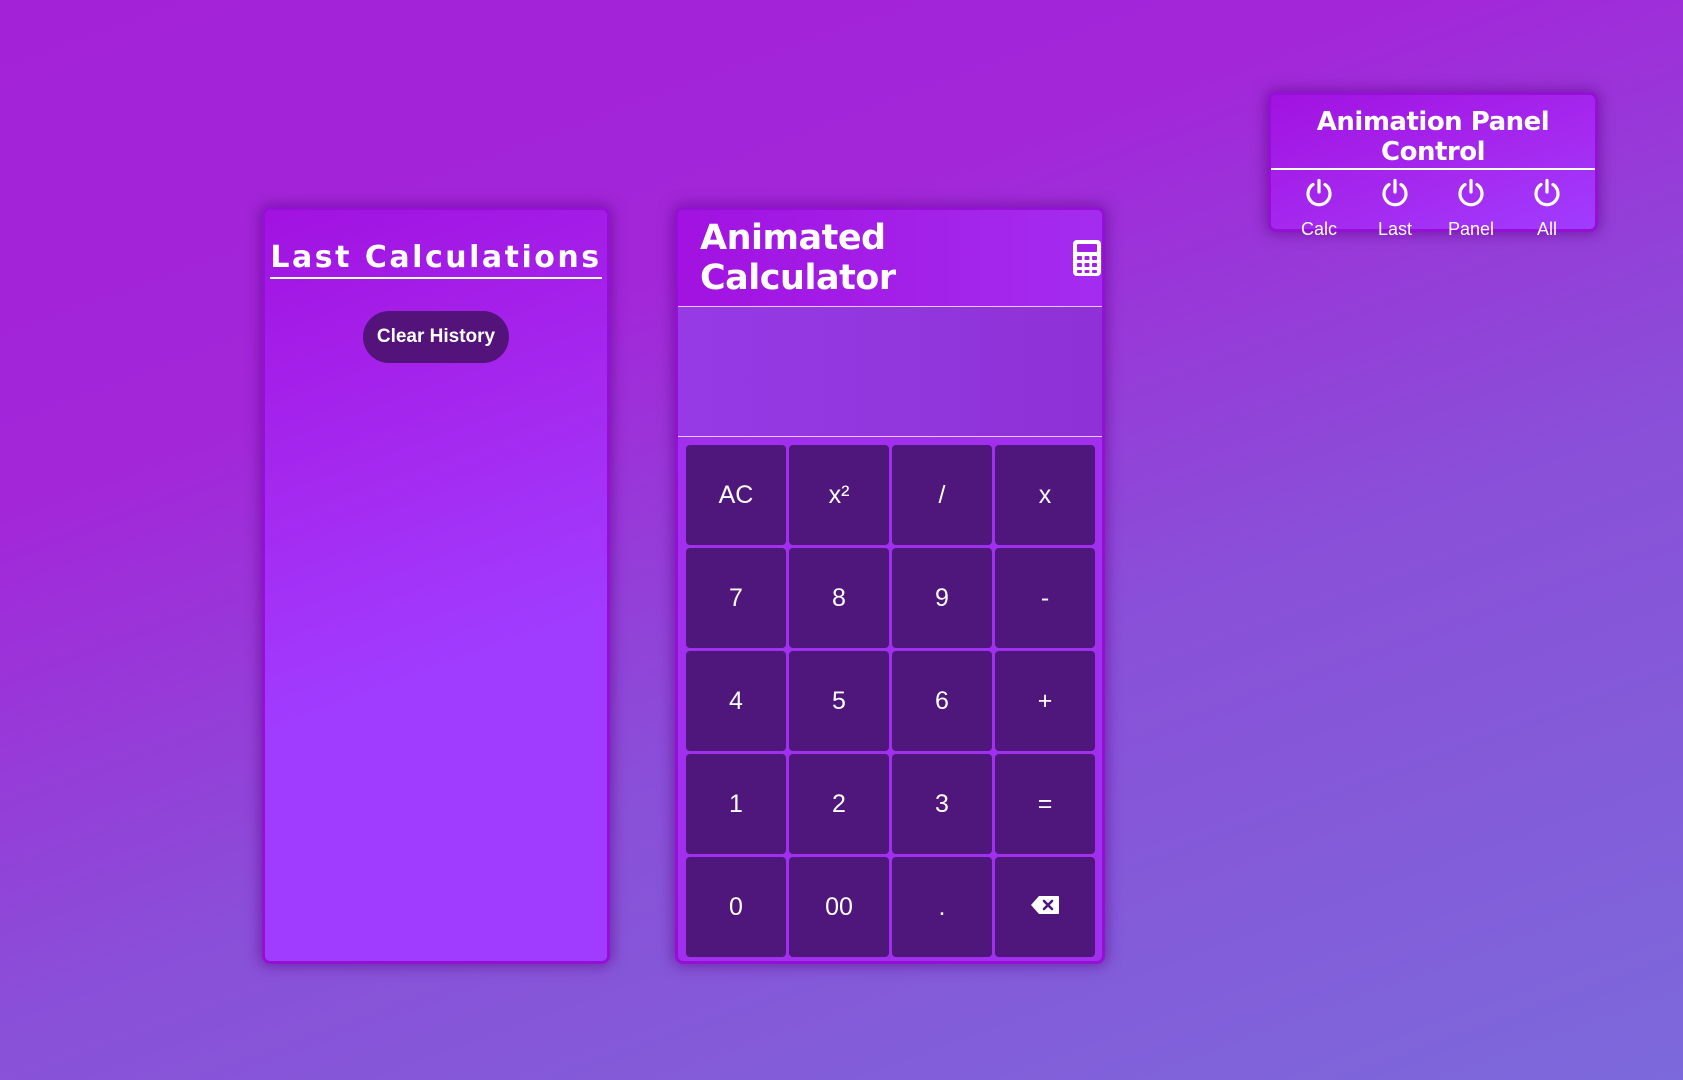 This screenshot has height=1080, width=1683. I want to click on key-equals: =, so click(1045, 804).